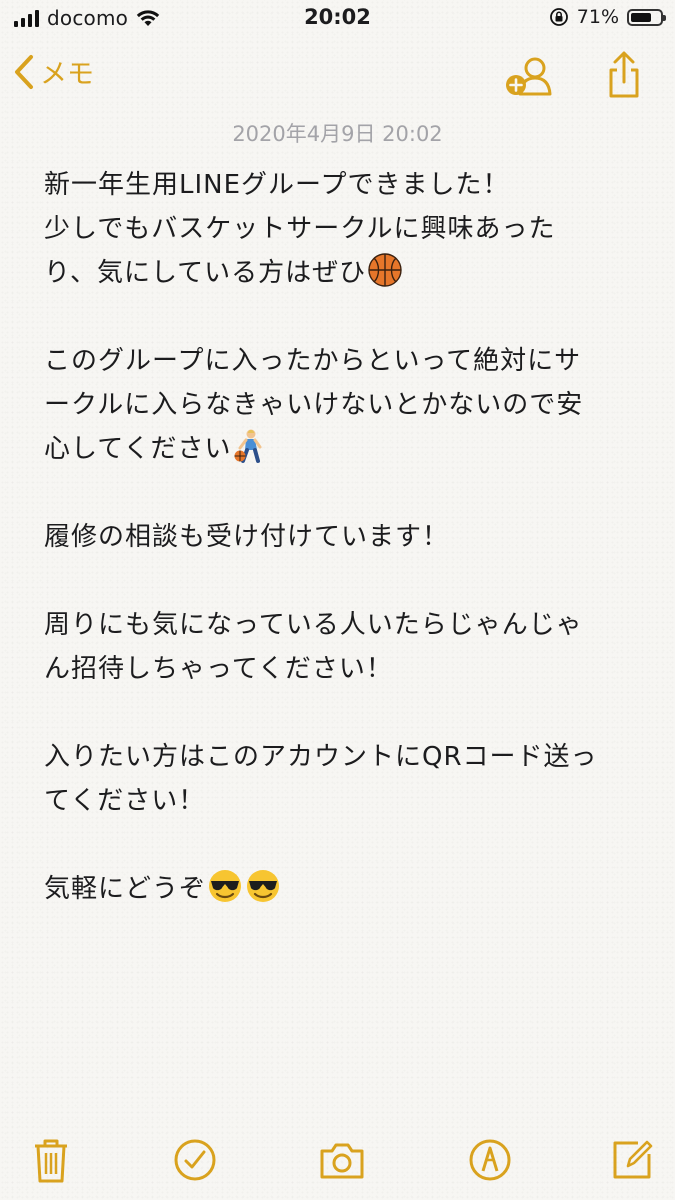 The image size is (675, 1200). I want to click on status-right: 71%, so click(607, 17).